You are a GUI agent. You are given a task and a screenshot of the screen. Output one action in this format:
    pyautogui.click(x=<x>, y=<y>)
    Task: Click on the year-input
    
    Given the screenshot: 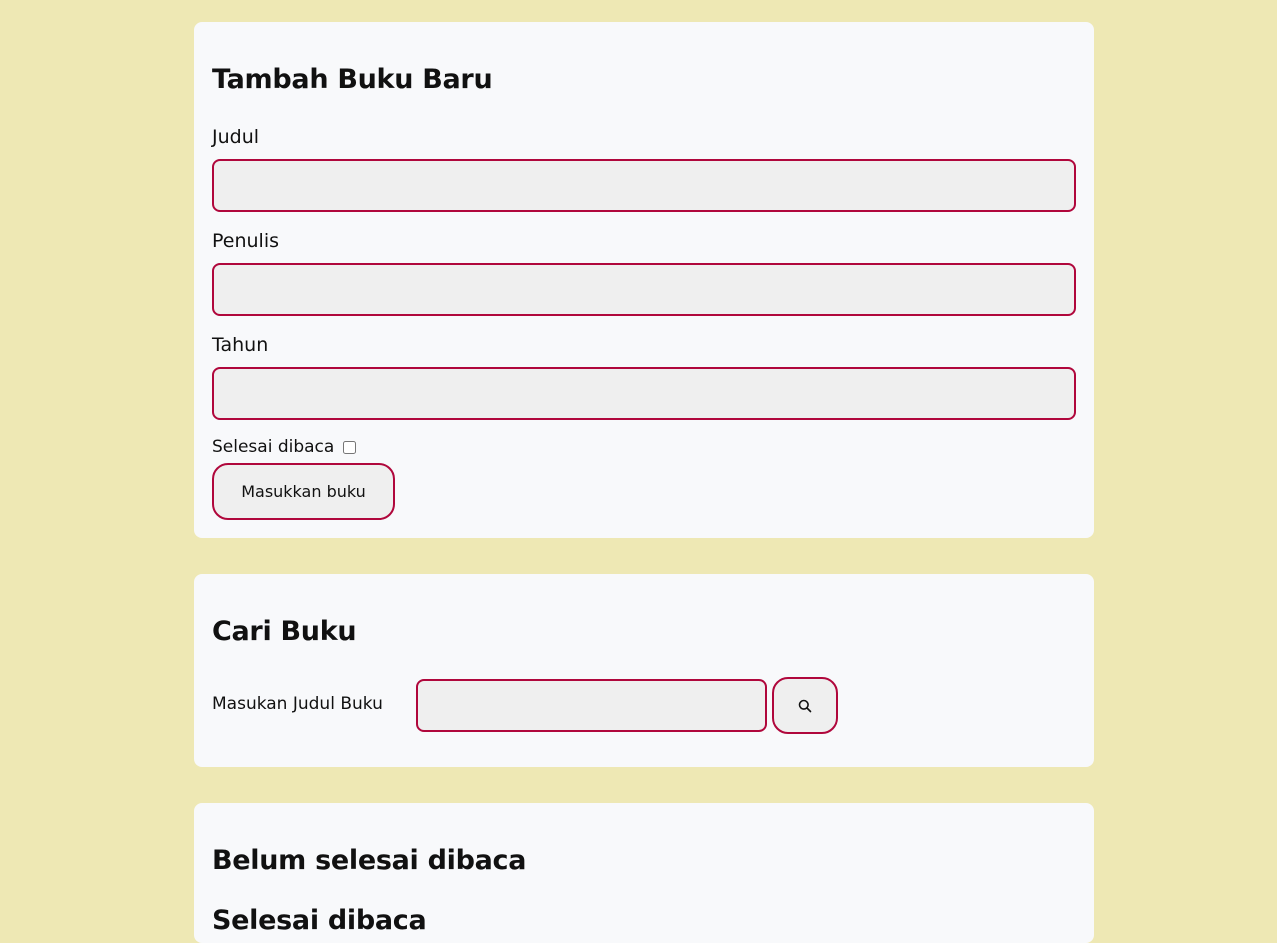 What is the action you would take?
    pyautogui.click(x=644, y=393)
    